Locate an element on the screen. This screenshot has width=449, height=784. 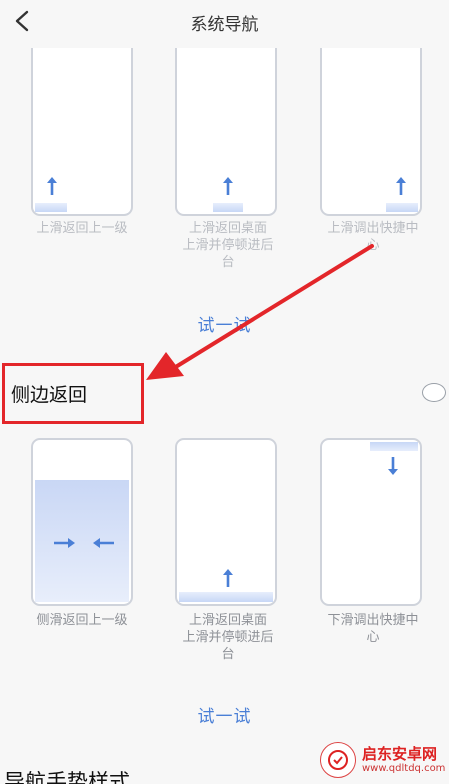
side-swipe-back-caption: 侧滑返回上一级 is located at coordinates (82, 620).